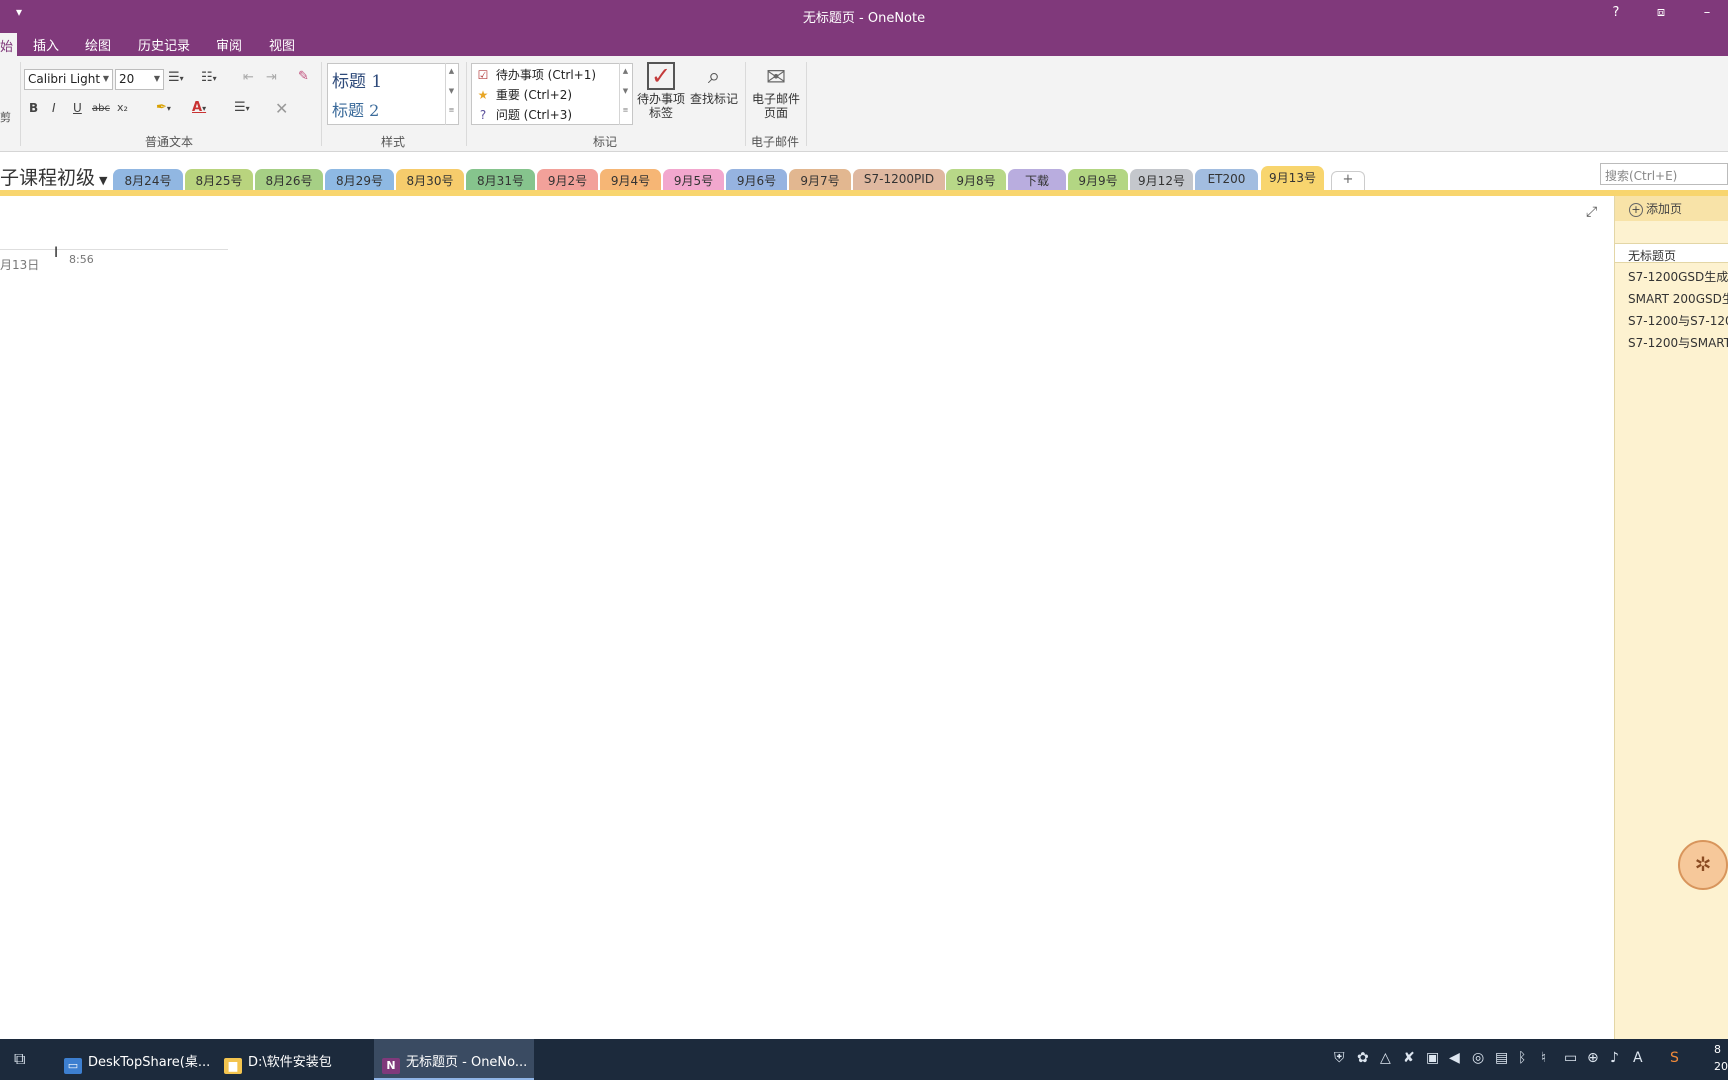  Describe the element at coordinates (289, 179) in the screenshot. I see `section-tab: 8月26号` at that location.